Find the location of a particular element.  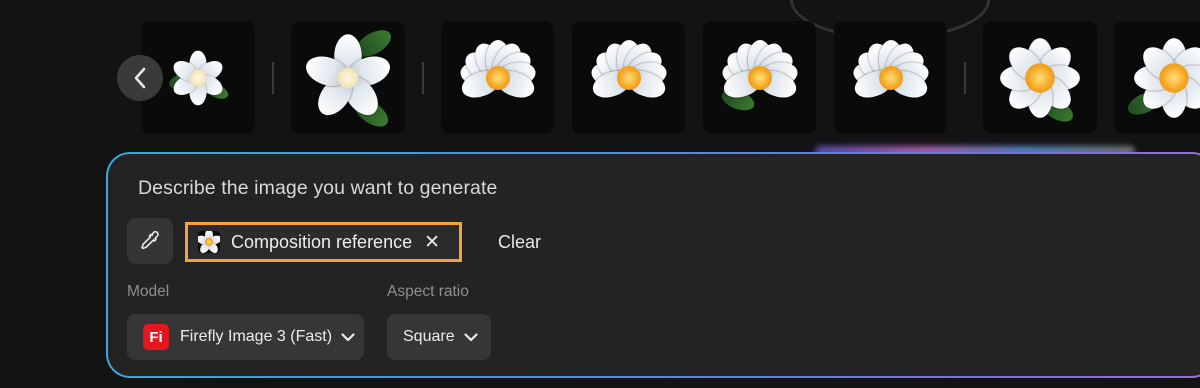

aspect-ratio-label: Aspect ratio is located at coordinates (428, 291).